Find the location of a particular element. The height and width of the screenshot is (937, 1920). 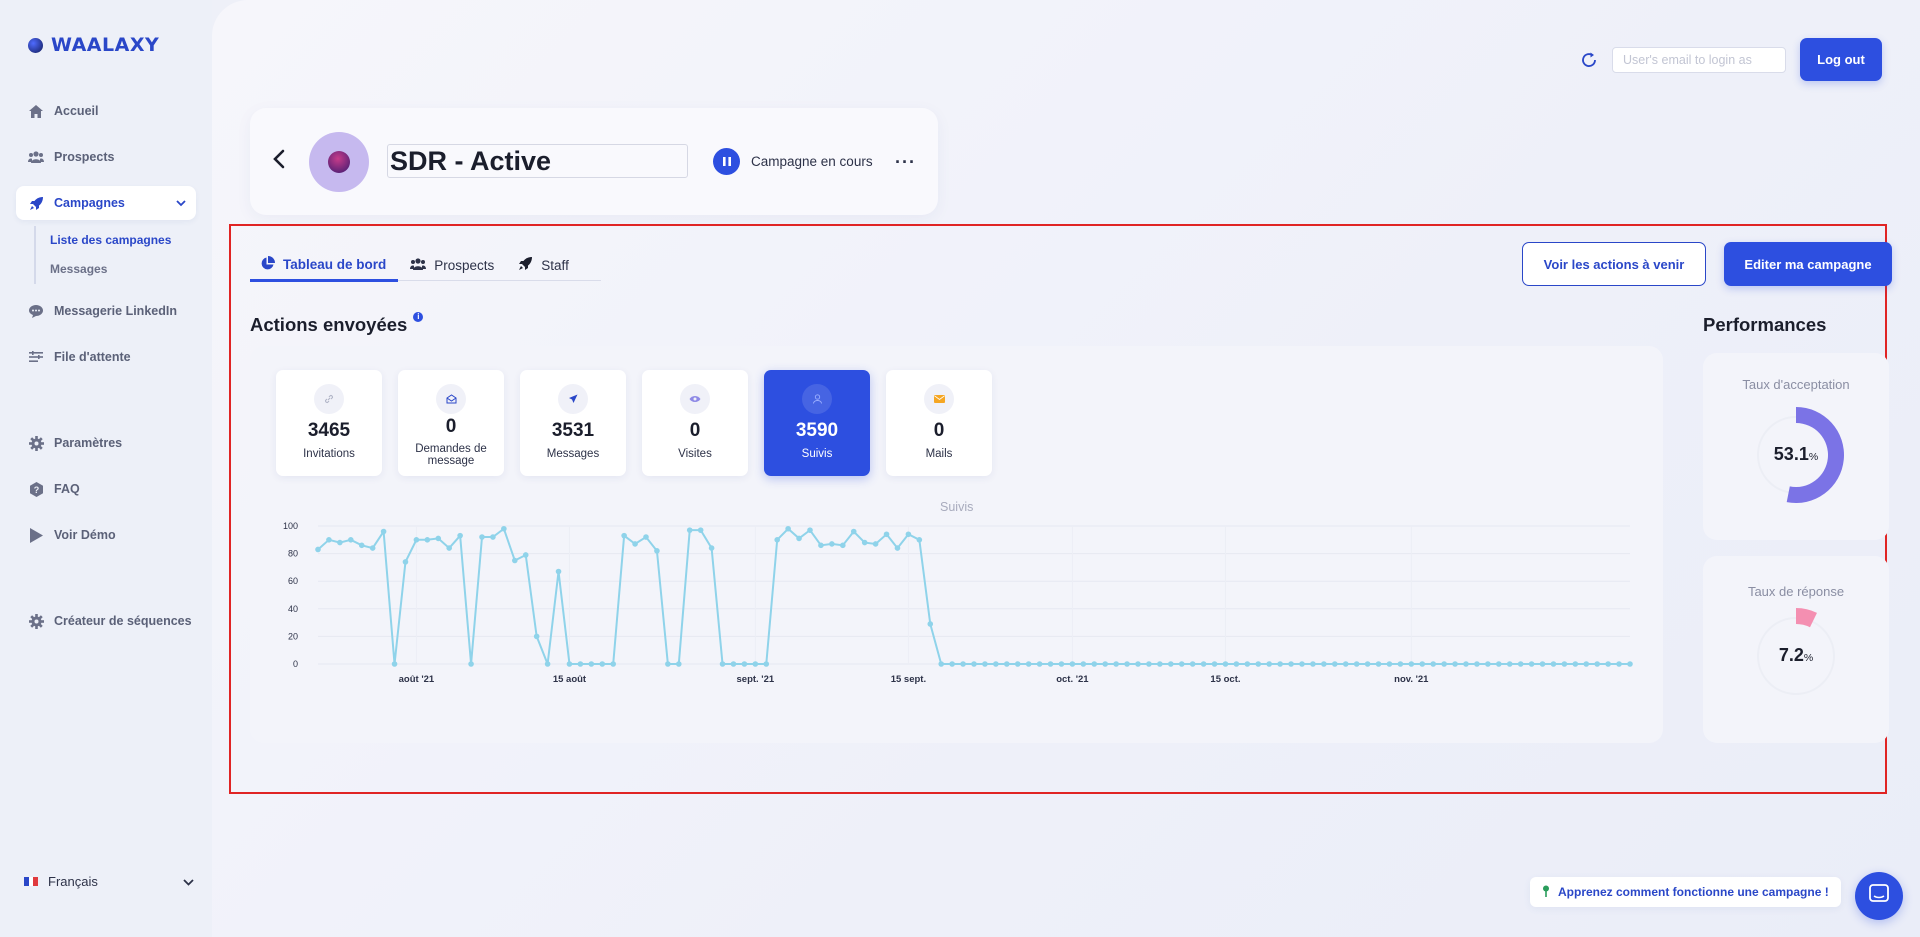

sidebar-item-prospects: Prospects is located at coordinates (106, 157).